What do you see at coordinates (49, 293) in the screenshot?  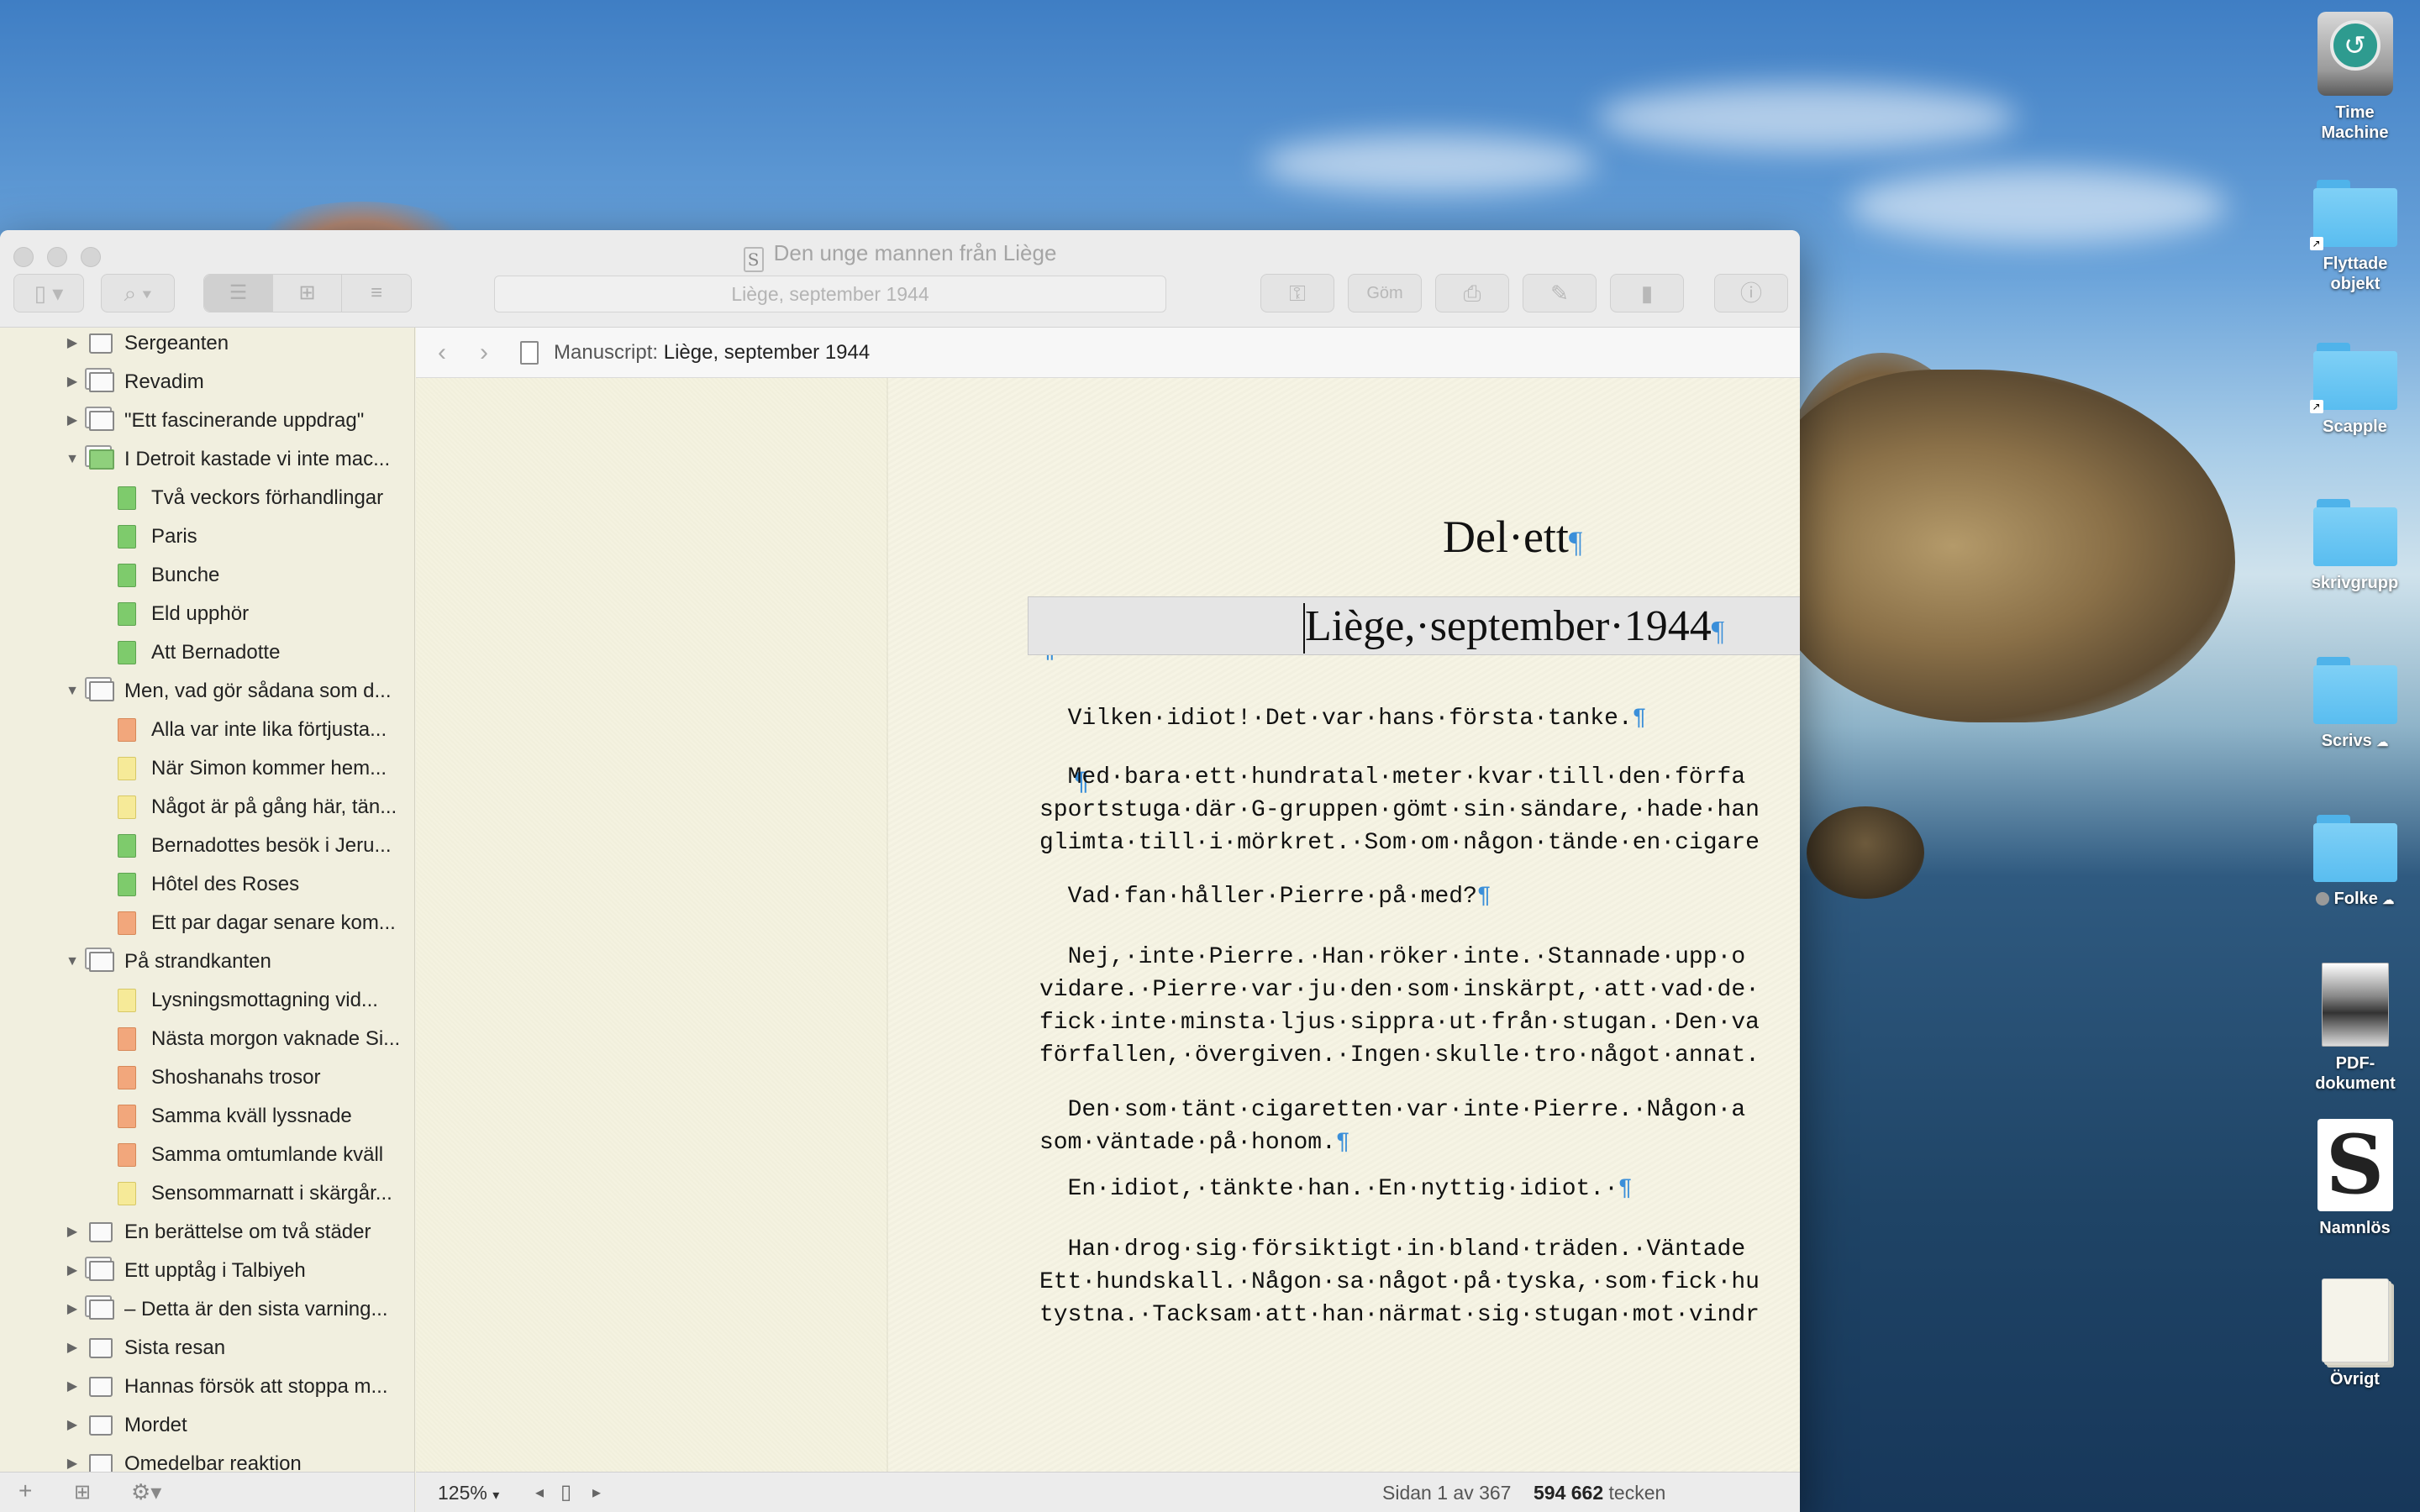 I see `binder-toggle-button: ▯ ▾` at bounding box center [49, 293].